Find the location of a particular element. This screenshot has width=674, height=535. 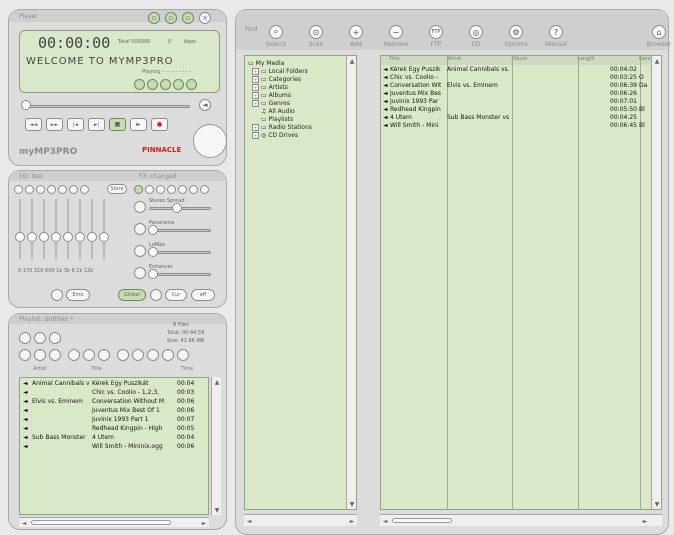

next-button: ►| is located at coordinates (96, 124).